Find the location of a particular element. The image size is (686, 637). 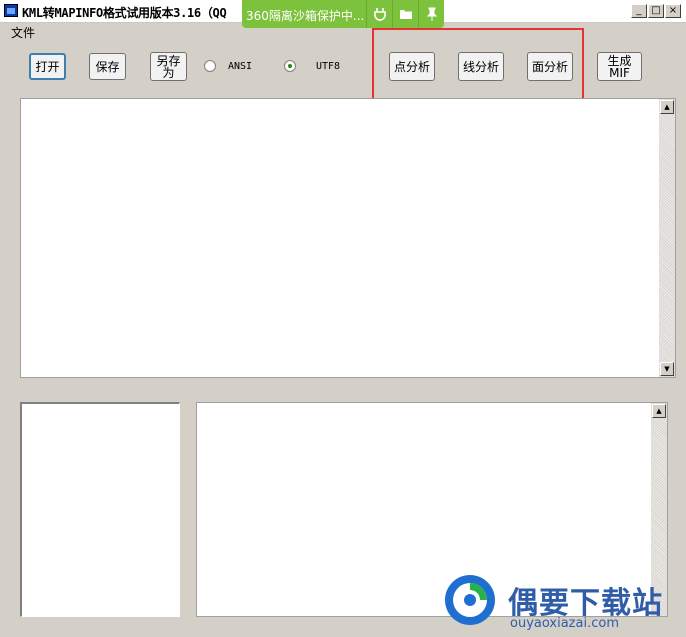

close-button: × is located at coordinates (673, 11).